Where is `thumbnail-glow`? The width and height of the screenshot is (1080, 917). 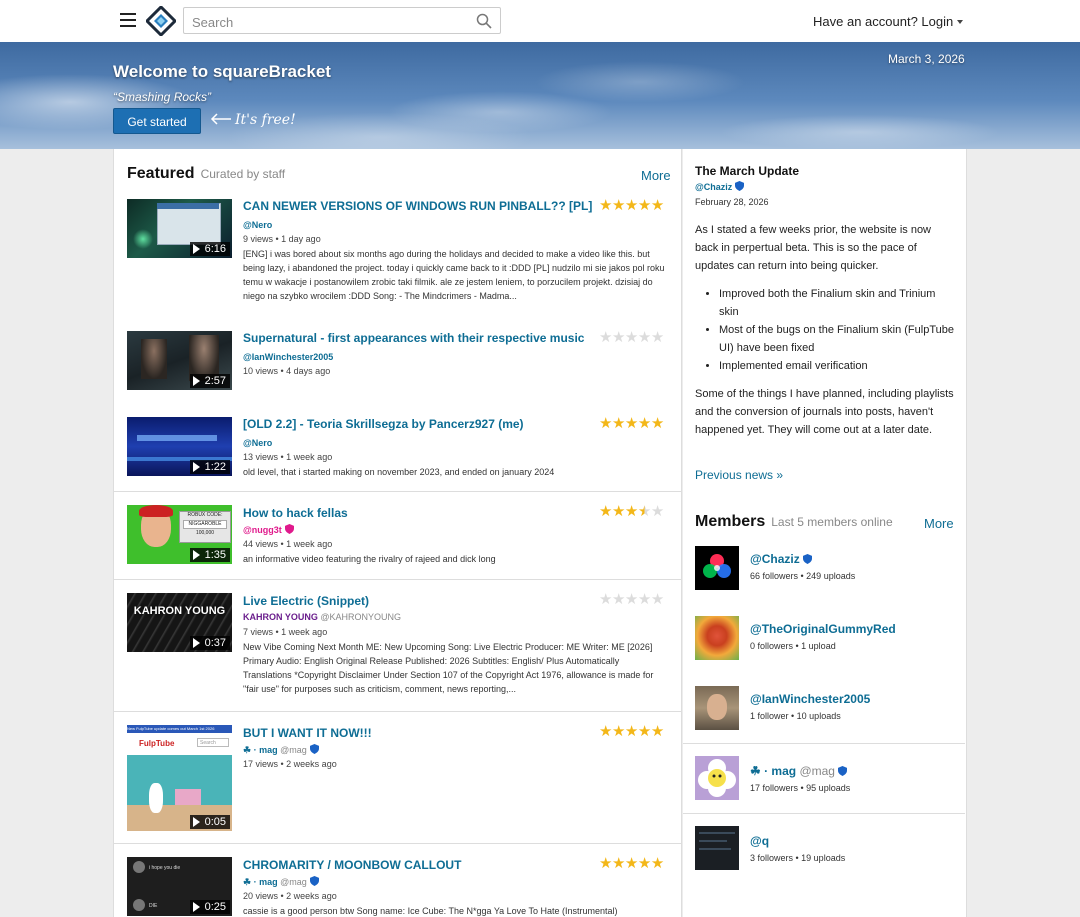
thumbnail-glow is located at coordinates (143, 239).